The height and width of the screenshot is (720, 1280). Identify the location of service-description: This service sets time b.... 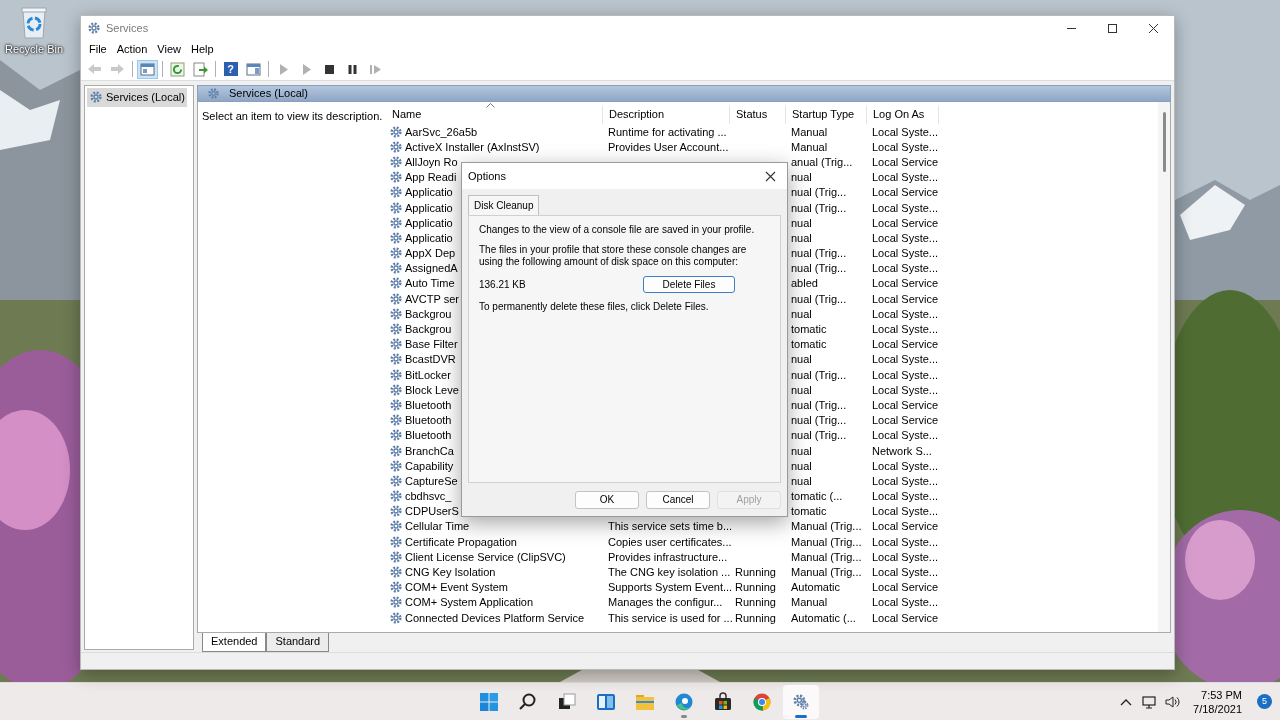
(668, 526).